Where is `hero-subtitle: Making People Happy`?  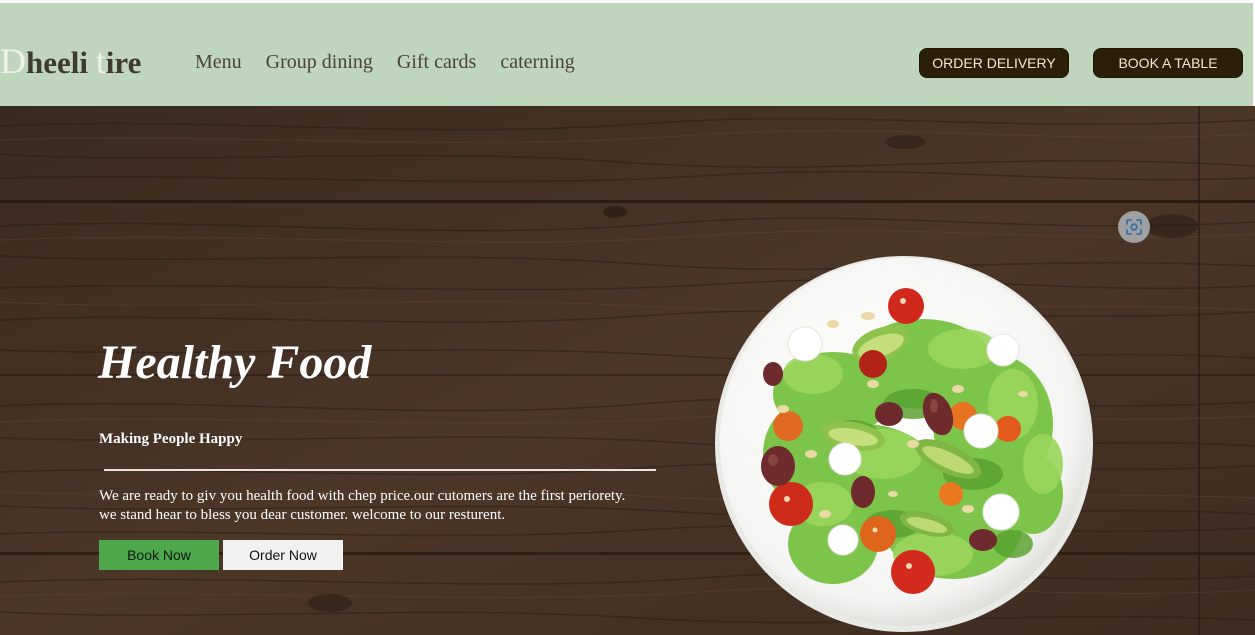 hero-subtitle: Making People Happy is located at coordinates (171, 439).